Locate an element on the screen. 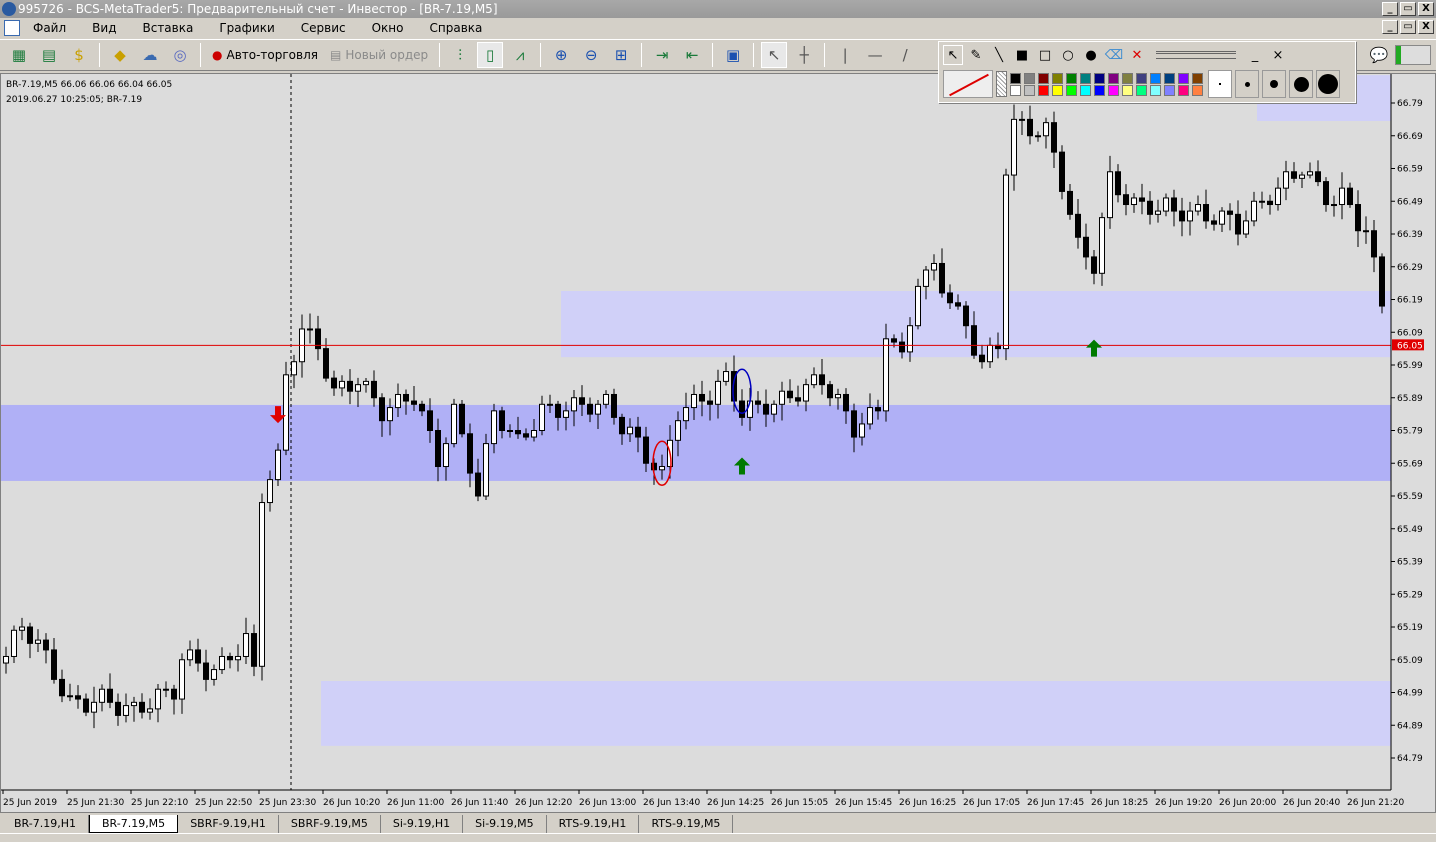 This screenshot has height=842, width=1436. chart-window-icon is located at coordinates (12, 28).